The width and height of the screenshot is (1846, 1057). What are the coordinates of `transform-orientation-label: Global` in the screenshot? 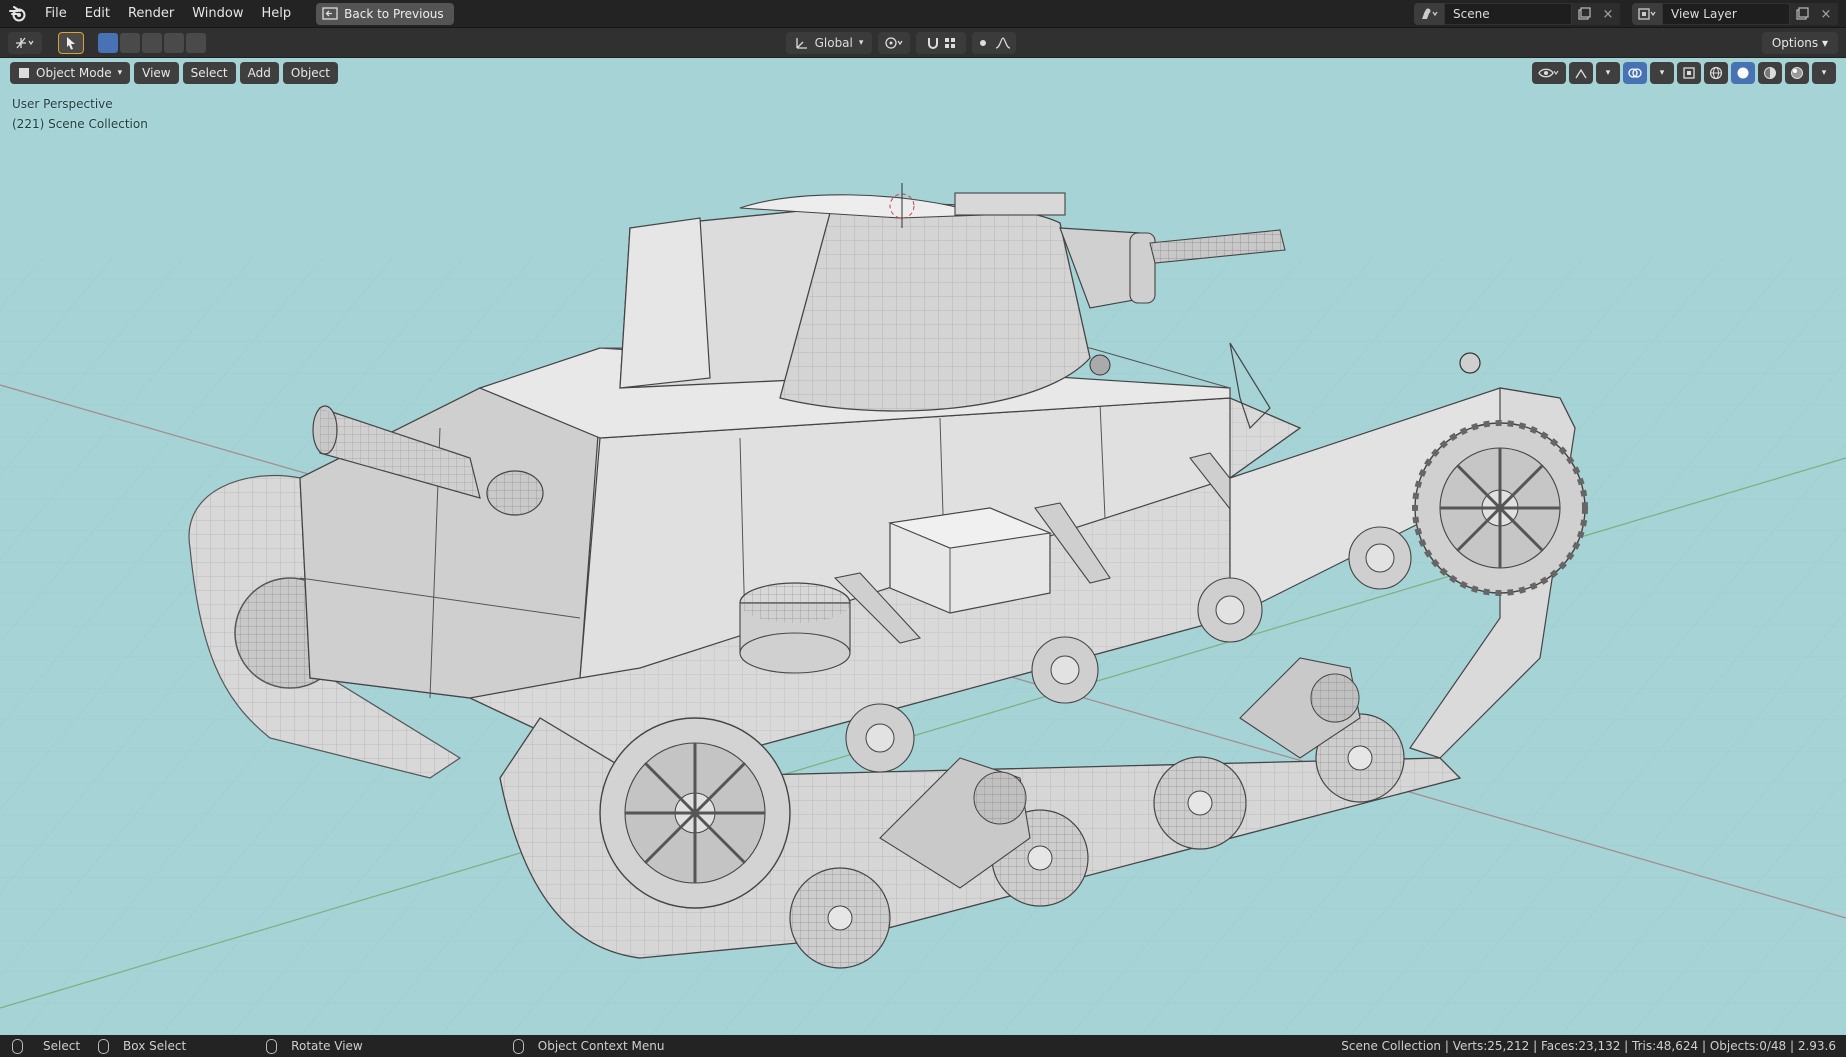 It's located at (833, 43).